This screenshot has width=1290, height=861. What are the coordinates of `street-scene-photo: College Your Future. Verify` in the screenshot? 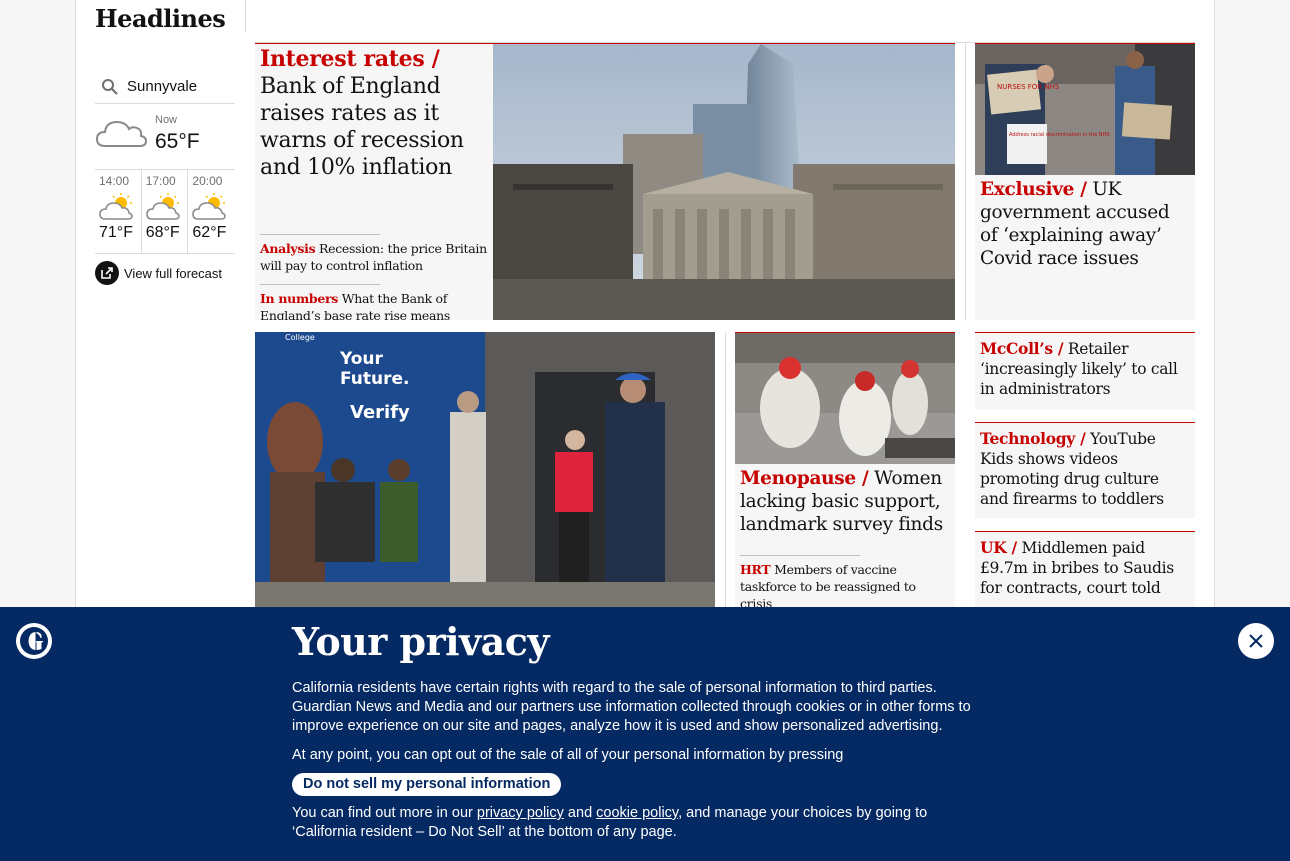 It's located at (485, 470).